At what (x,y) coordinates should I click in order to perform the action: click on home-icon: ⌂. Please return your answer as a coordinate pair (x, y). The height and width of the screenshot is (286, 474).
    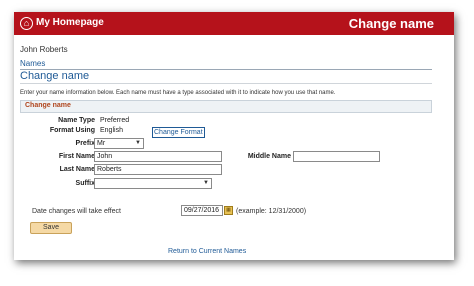
    Looking at the image, I should click on (26, 23).